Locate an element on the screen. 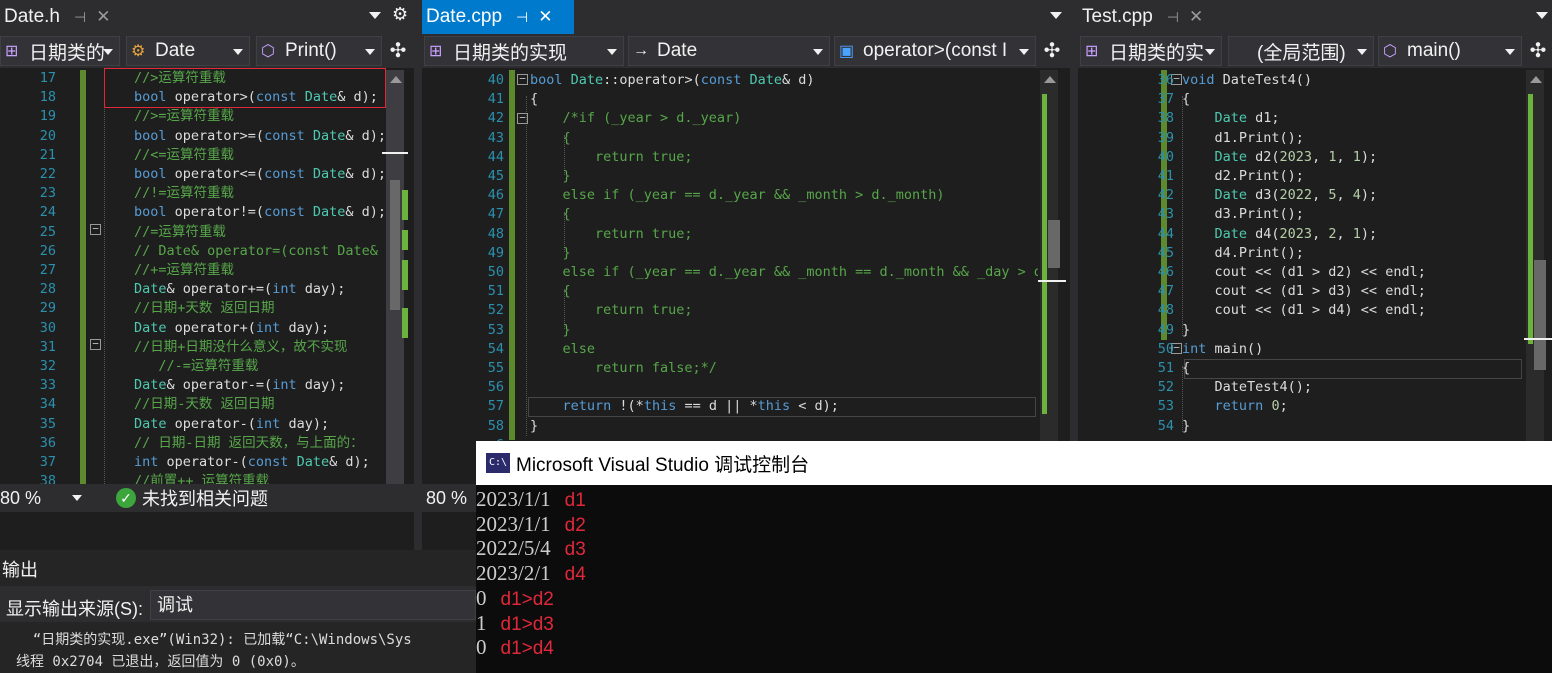  code-line: //日期+天数 返回日期 is located at coordinates (204, 308).